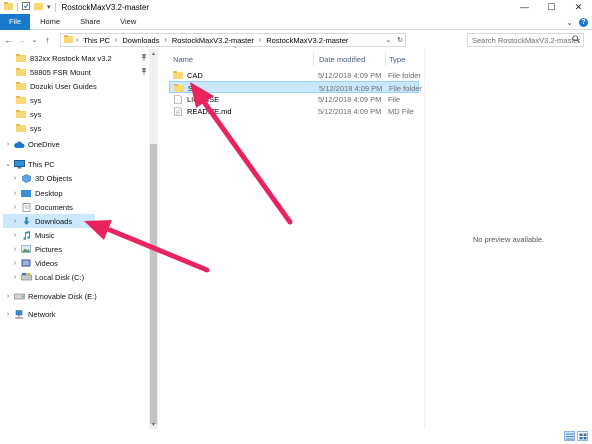 This screenshot has width=592, height=444. Describe the element at coordinates (41, 178) in the screenshot. I see `nav-item-3d-objects: › 3D Objects` at that location.